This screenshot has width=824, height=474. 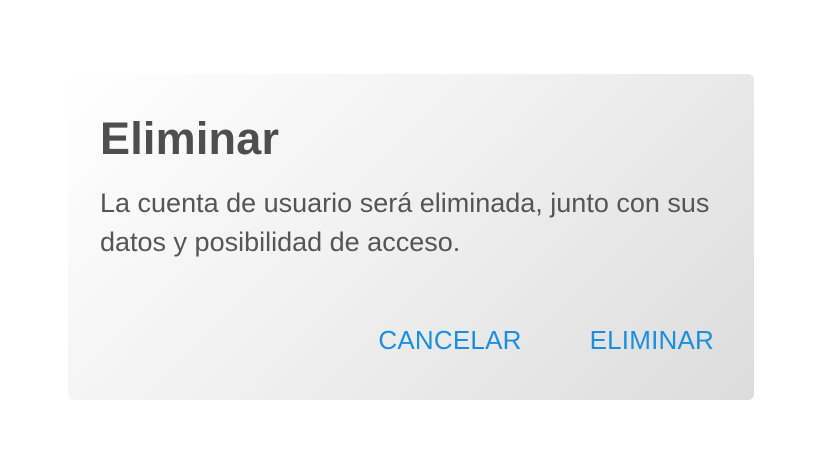 What do you see at coordinates (190, 138) in the screenshot?
I see `dialog-title: Eliminar` at bounding box center [190, 138].